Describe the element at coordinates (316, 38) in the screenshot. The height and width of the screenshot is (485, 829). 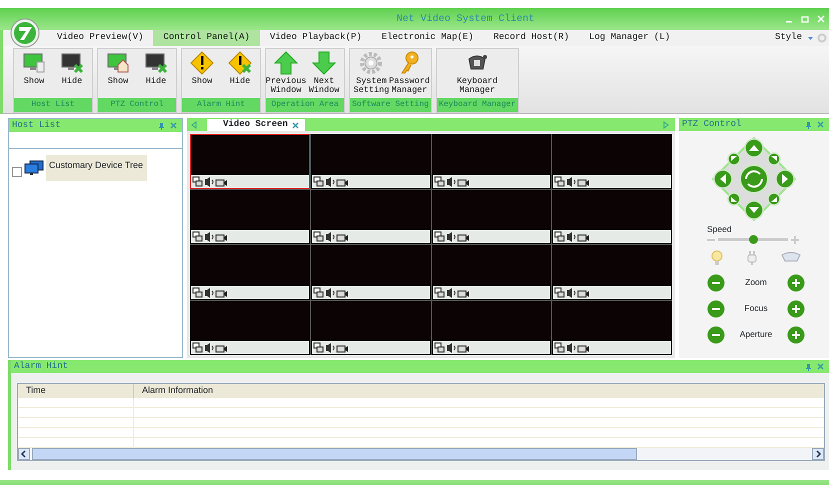
I see `menu-tab: Video Playback(P)` at that location.